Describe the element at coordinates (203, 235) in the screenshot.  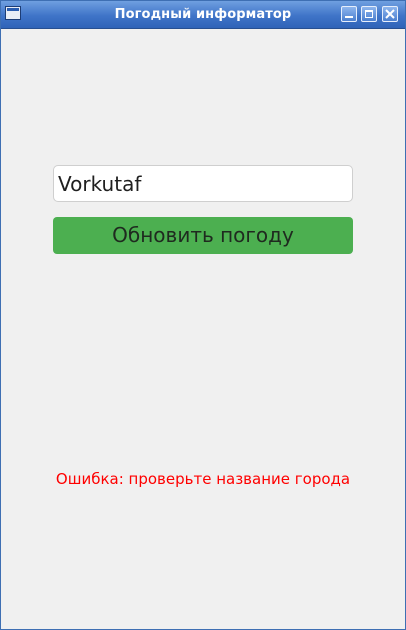
I see `refresh-weather-button: Обновить погоду` at that location.